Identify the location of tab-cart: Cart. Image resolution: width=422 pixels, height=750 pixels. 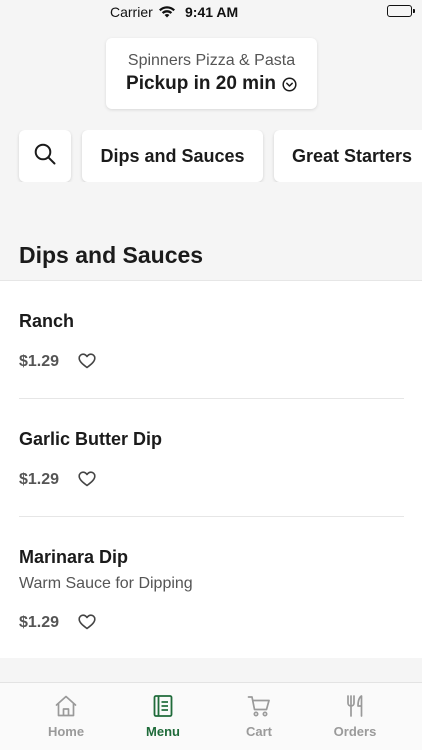
(259, 716).